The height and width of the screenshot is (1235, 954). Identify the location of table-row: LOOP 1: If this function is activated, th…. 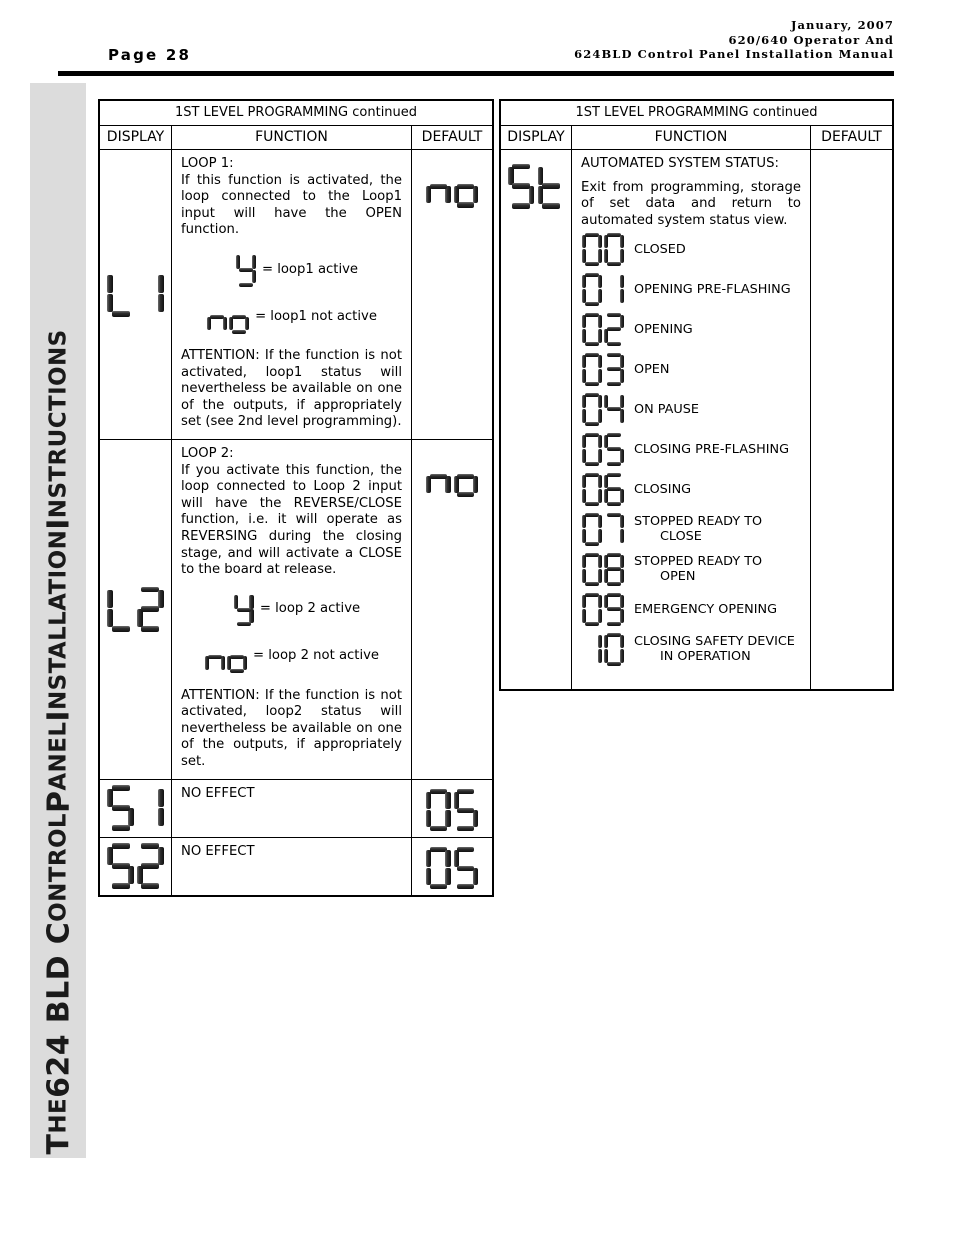
(296, 295).